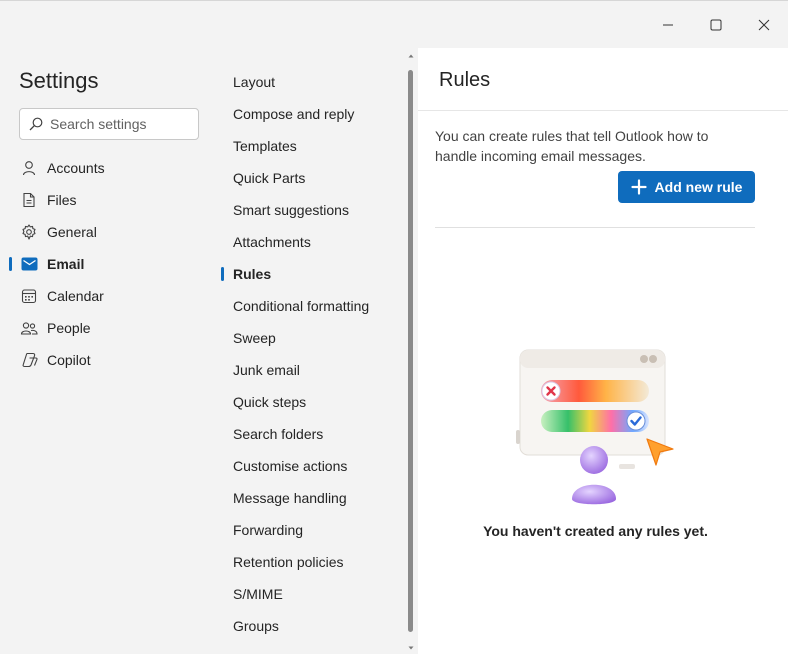 Image resolution: width=788 pixels, height=654 pixels. Describe the element at coordinates (638, 187) in the screenshot. I see `plus-icon` at that location.